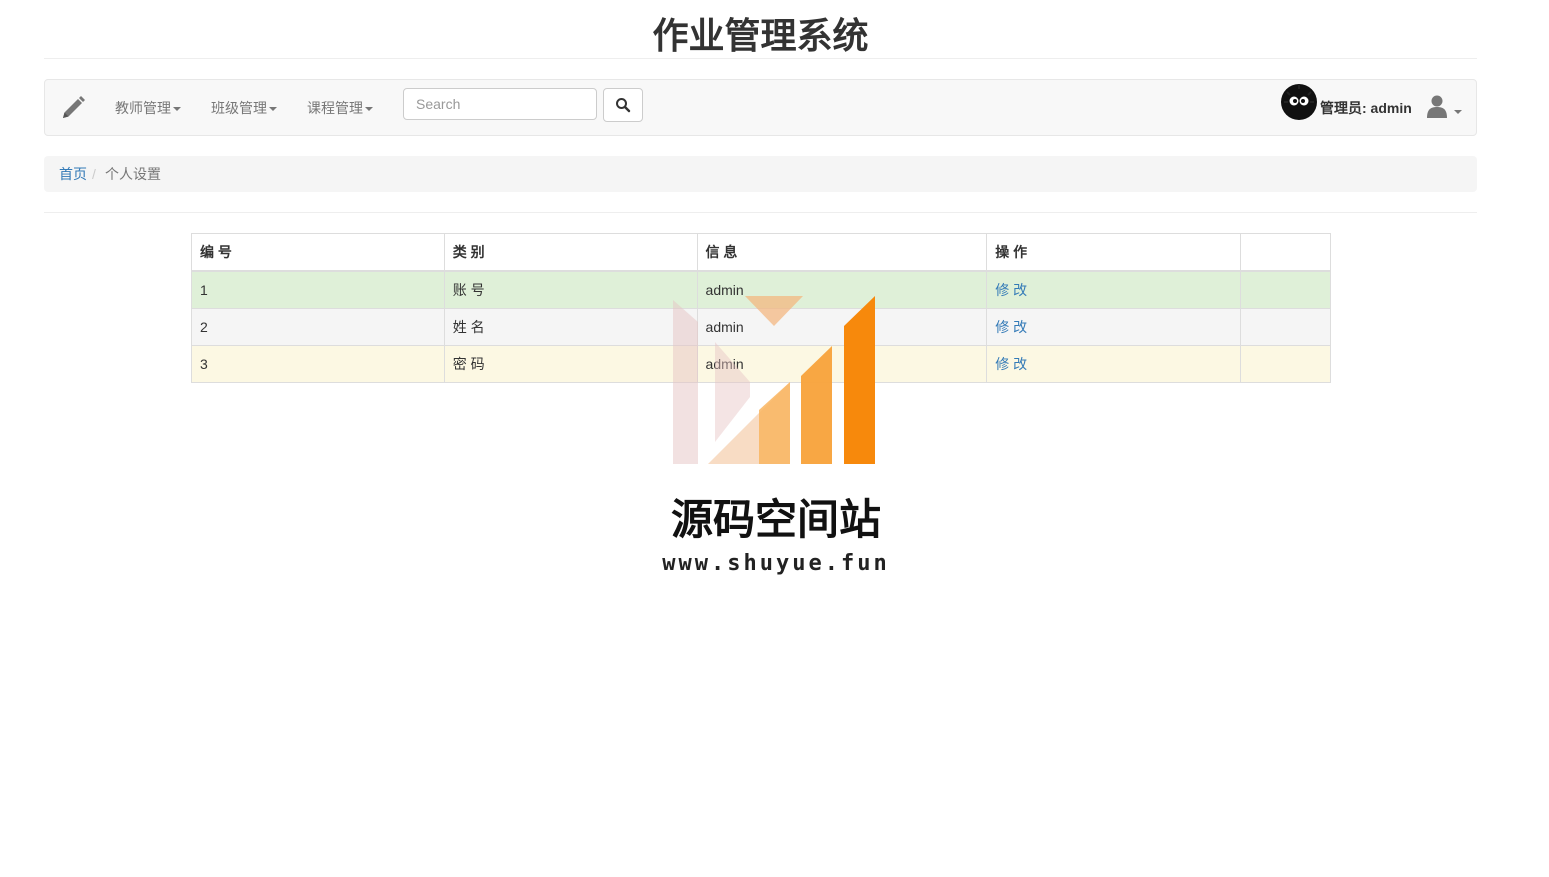 This screenshot has width=1549, height=877. What do you see at coordinates (570, 327) in the screenshot?
I see `cell-category: 姓 名` at bounding box center [570, 327].